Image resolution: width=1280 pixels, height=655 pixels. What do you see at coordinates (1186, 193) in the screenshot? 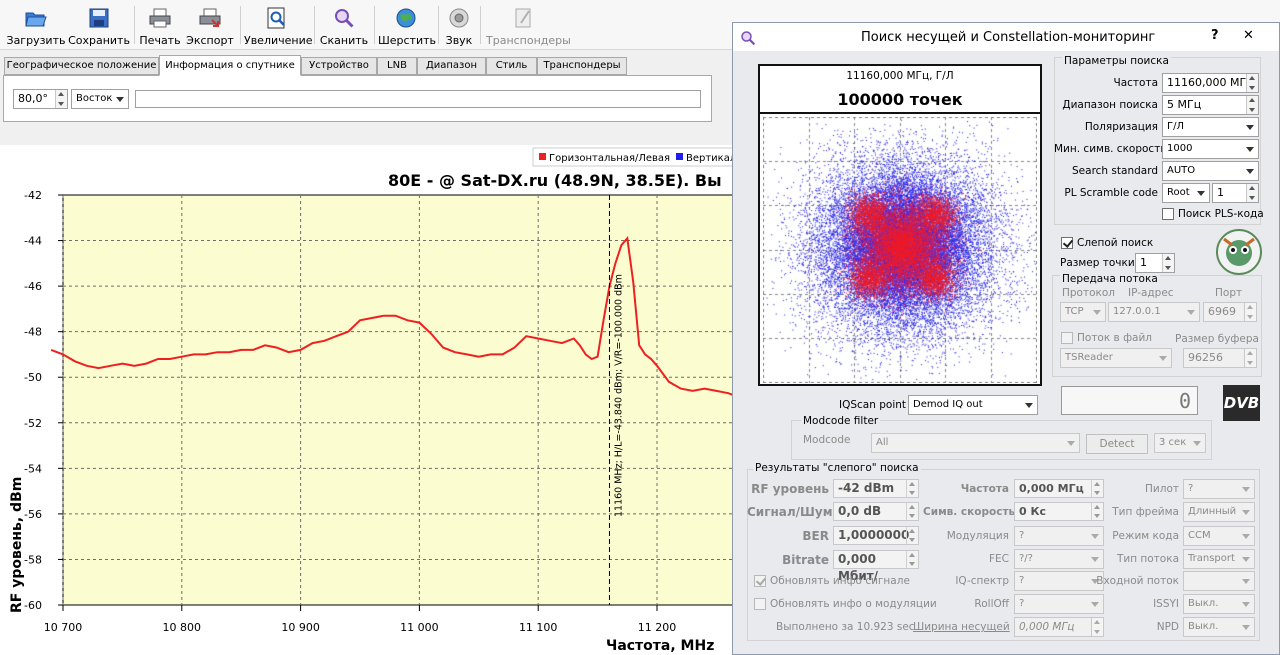
I see `pl-scramble-mode-select: Root` at bounding box center [1186, 193].